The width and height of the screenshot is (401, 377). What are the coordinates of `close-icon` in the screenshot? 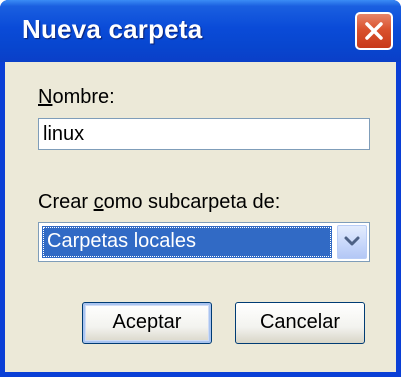 It's located at (374, 31).